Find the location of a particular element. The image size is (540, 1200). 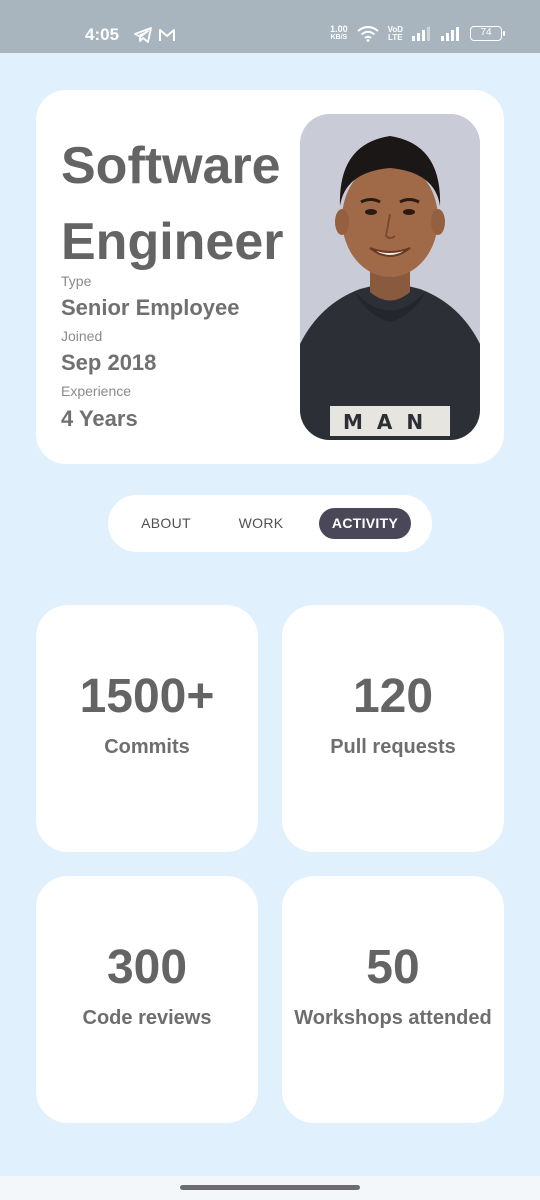

signal-1-icon is located at coordinates (421, 33).